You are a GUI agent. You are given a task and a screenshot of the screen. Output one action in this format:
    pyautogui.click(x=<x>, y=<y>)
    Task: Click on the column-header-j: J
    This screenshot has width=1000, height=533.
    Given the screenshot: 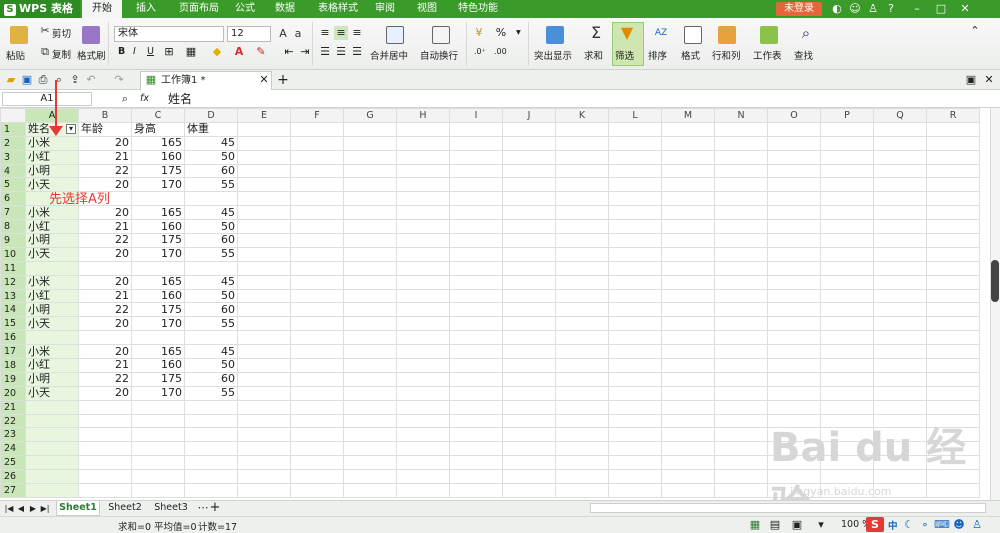 What is the action you would take?
    pyautogui.click(x=529, y=115)
    